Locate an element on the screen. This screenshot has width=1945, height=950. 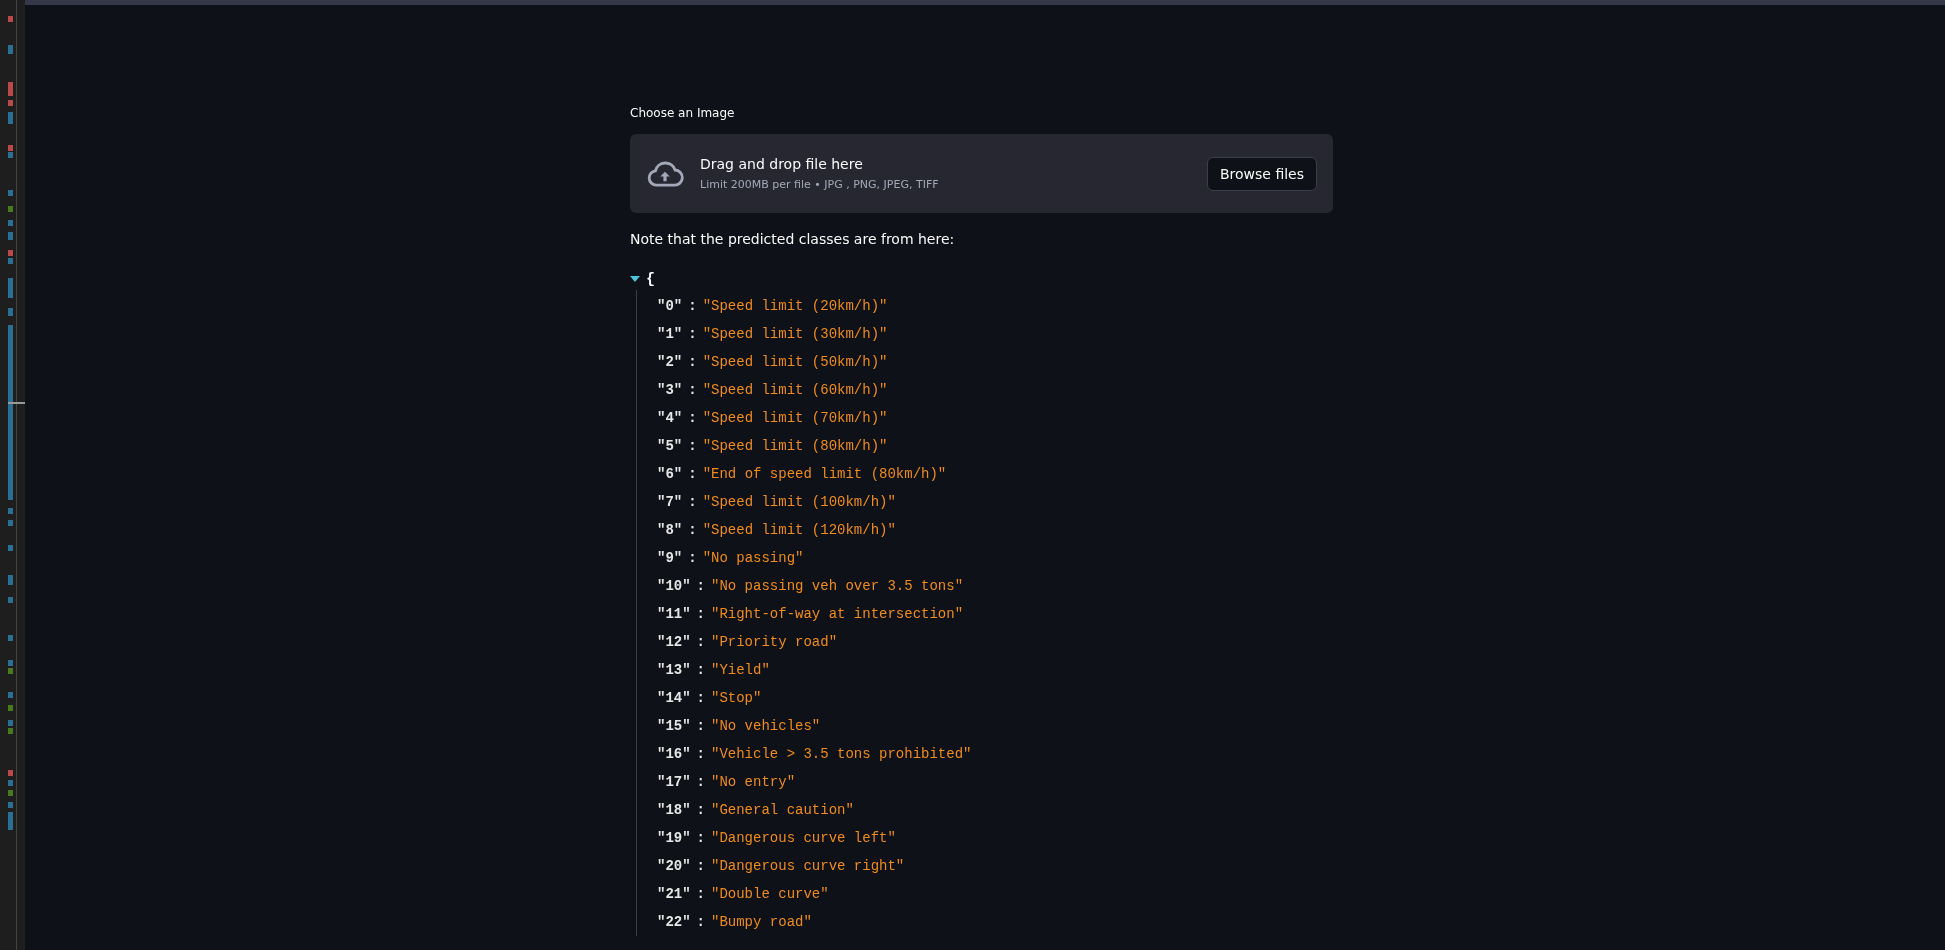
json-key: "13" is located at coordinates (674, 670).